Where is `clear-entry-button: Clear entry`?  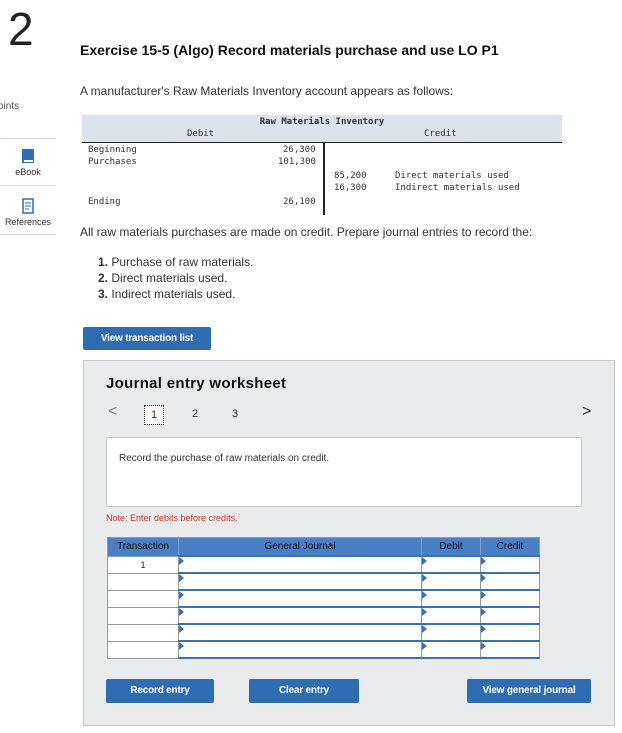
clear-entry-button: Clear entry is located at coordinates (304, 691).